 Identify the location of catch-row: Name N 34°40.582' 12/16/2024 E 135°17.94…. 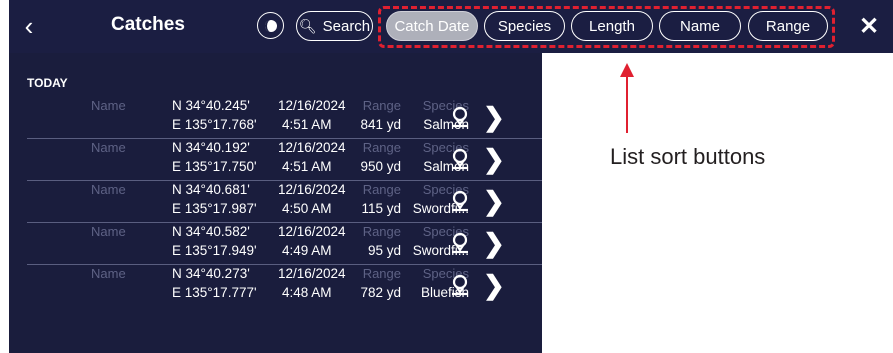
(284, 243).